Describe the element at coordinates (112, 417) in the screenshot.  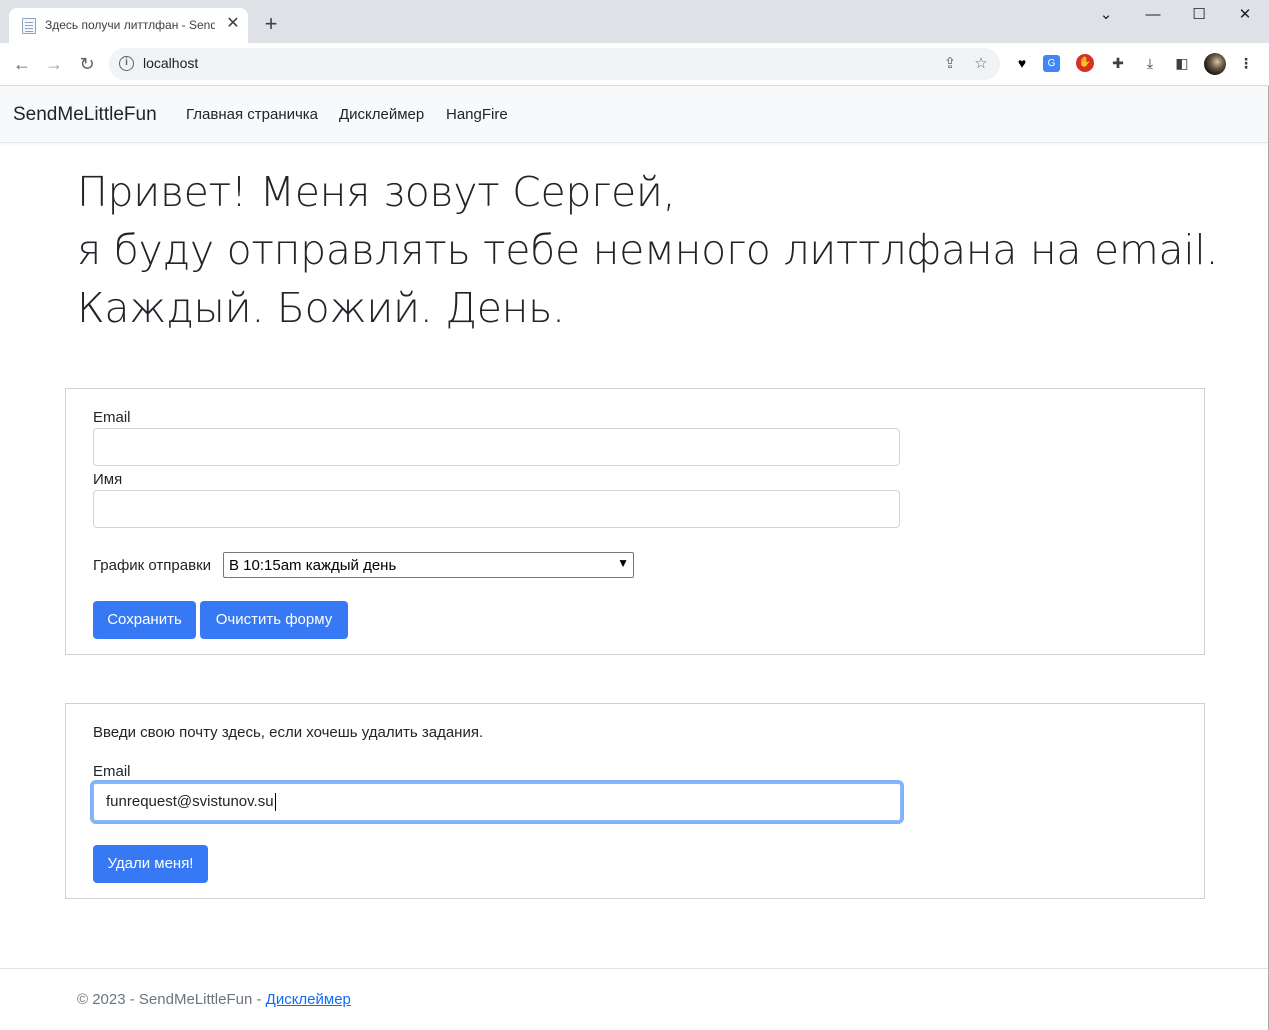
I see `email-label: Email` at that location.